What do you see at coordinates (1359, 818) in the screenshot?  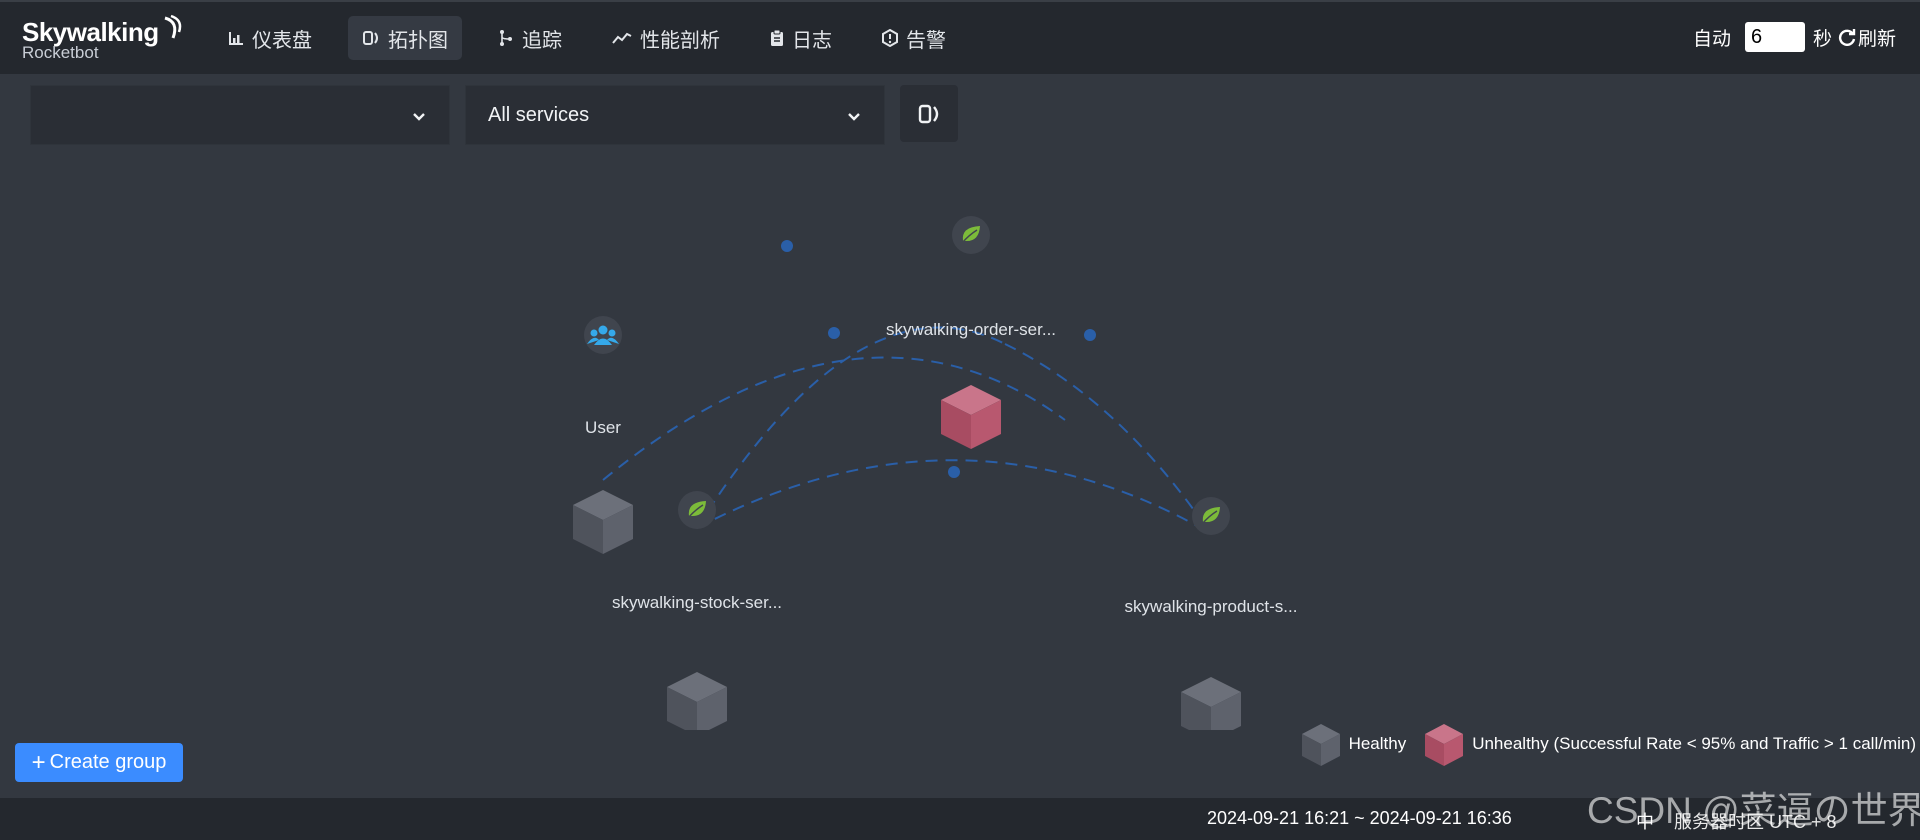 I see `time-range: 2024-09-21 16:21 ~ 2024-09-21 16:36` at bounding box center [1359, 818].